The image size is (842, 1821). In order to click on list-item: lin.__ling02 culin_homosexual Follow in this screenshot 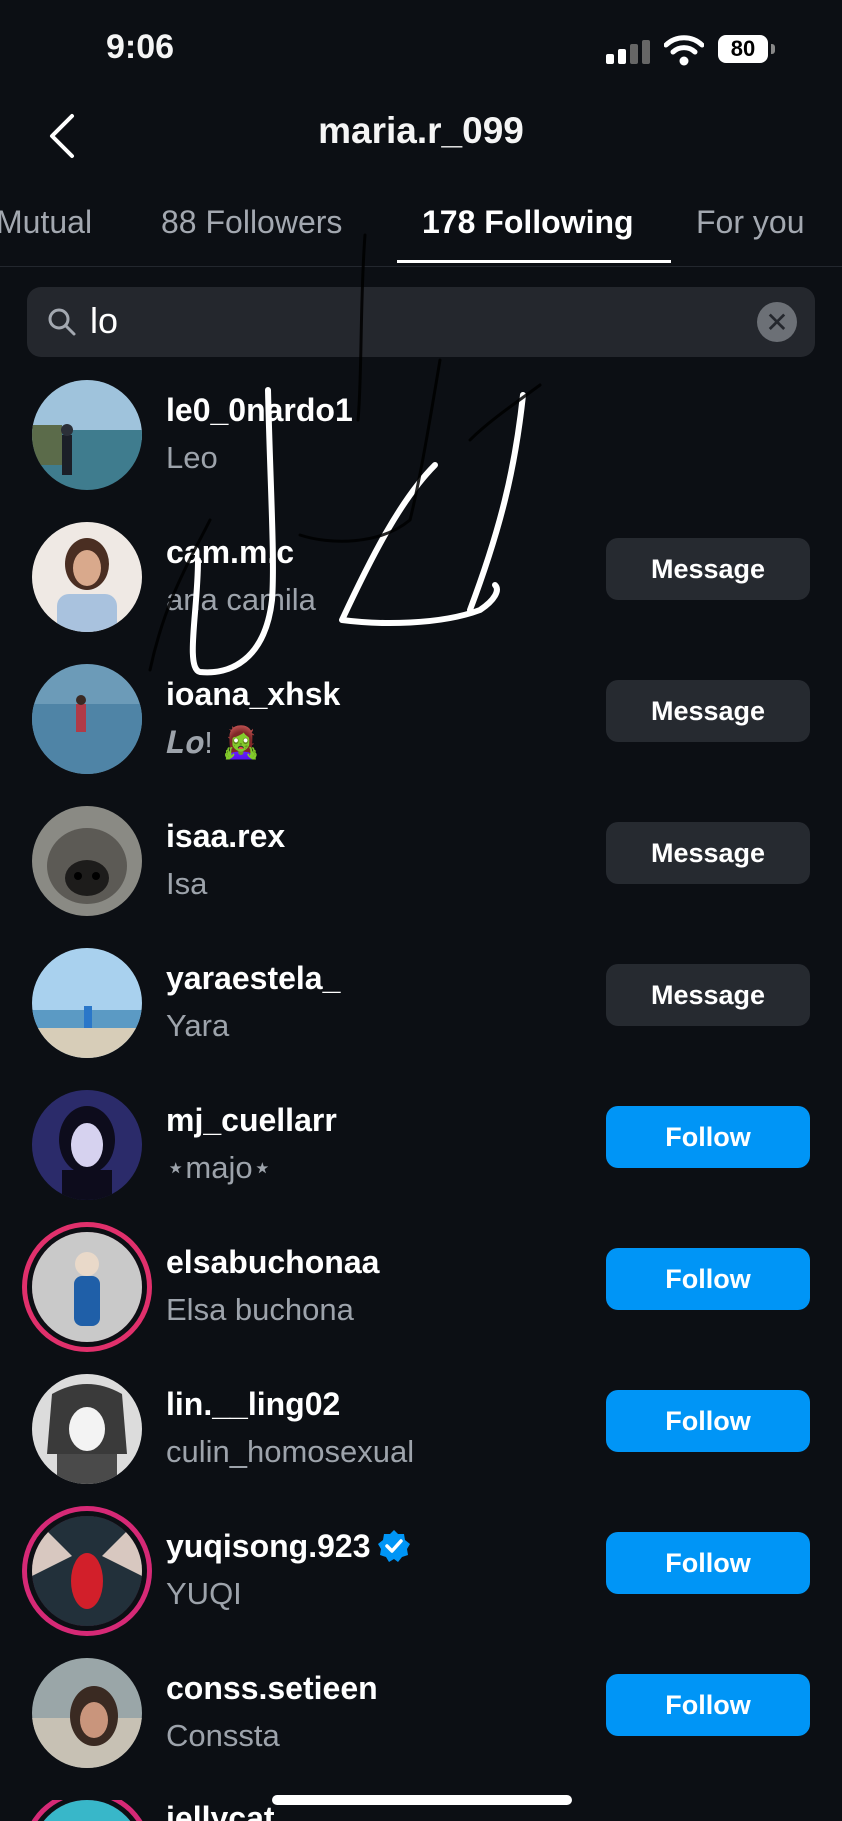, I will do `click(421, 1445)`.